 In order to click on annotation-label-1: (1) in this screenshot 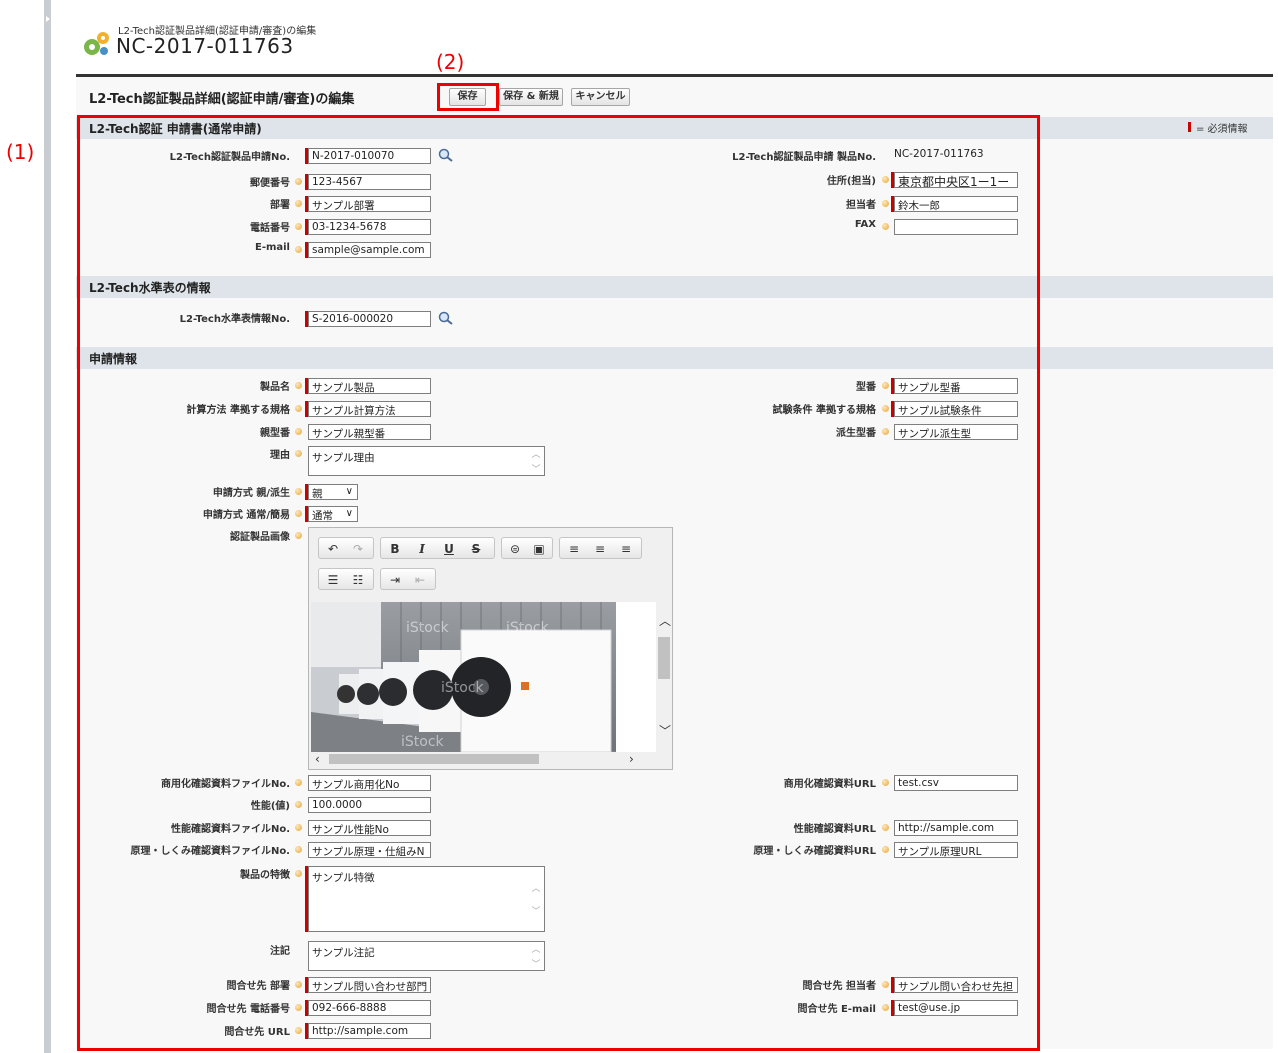, I will do `click(20, 152)`.